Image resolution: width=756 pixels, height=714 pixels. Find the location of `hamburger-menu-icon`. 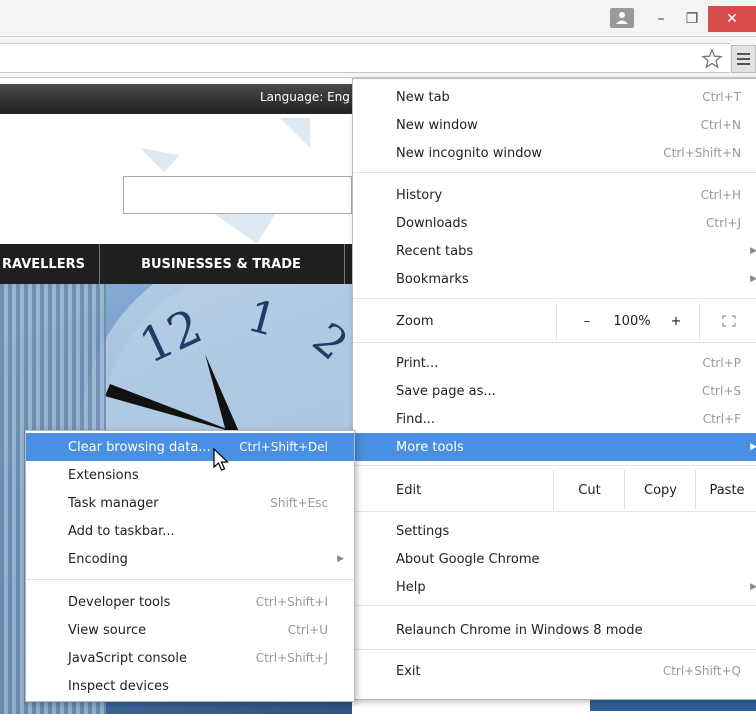

hamburger-menu-icon is located at coordinates (743, 59).